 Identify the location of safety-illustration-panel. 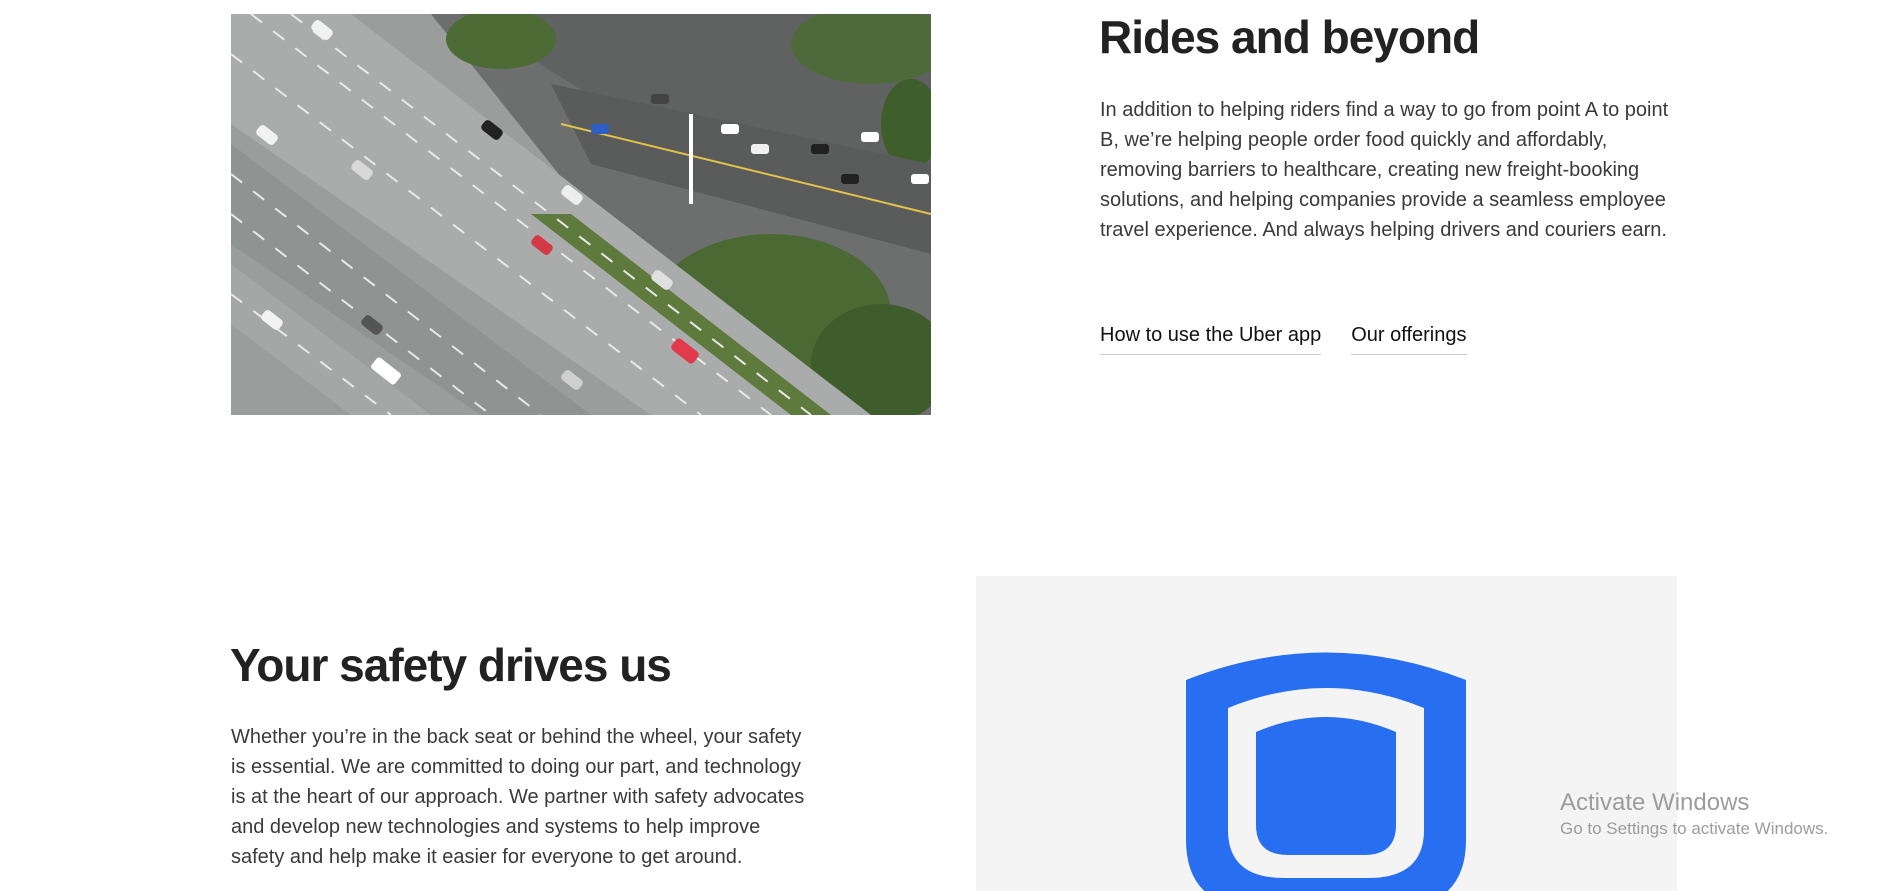
(1326, 733).